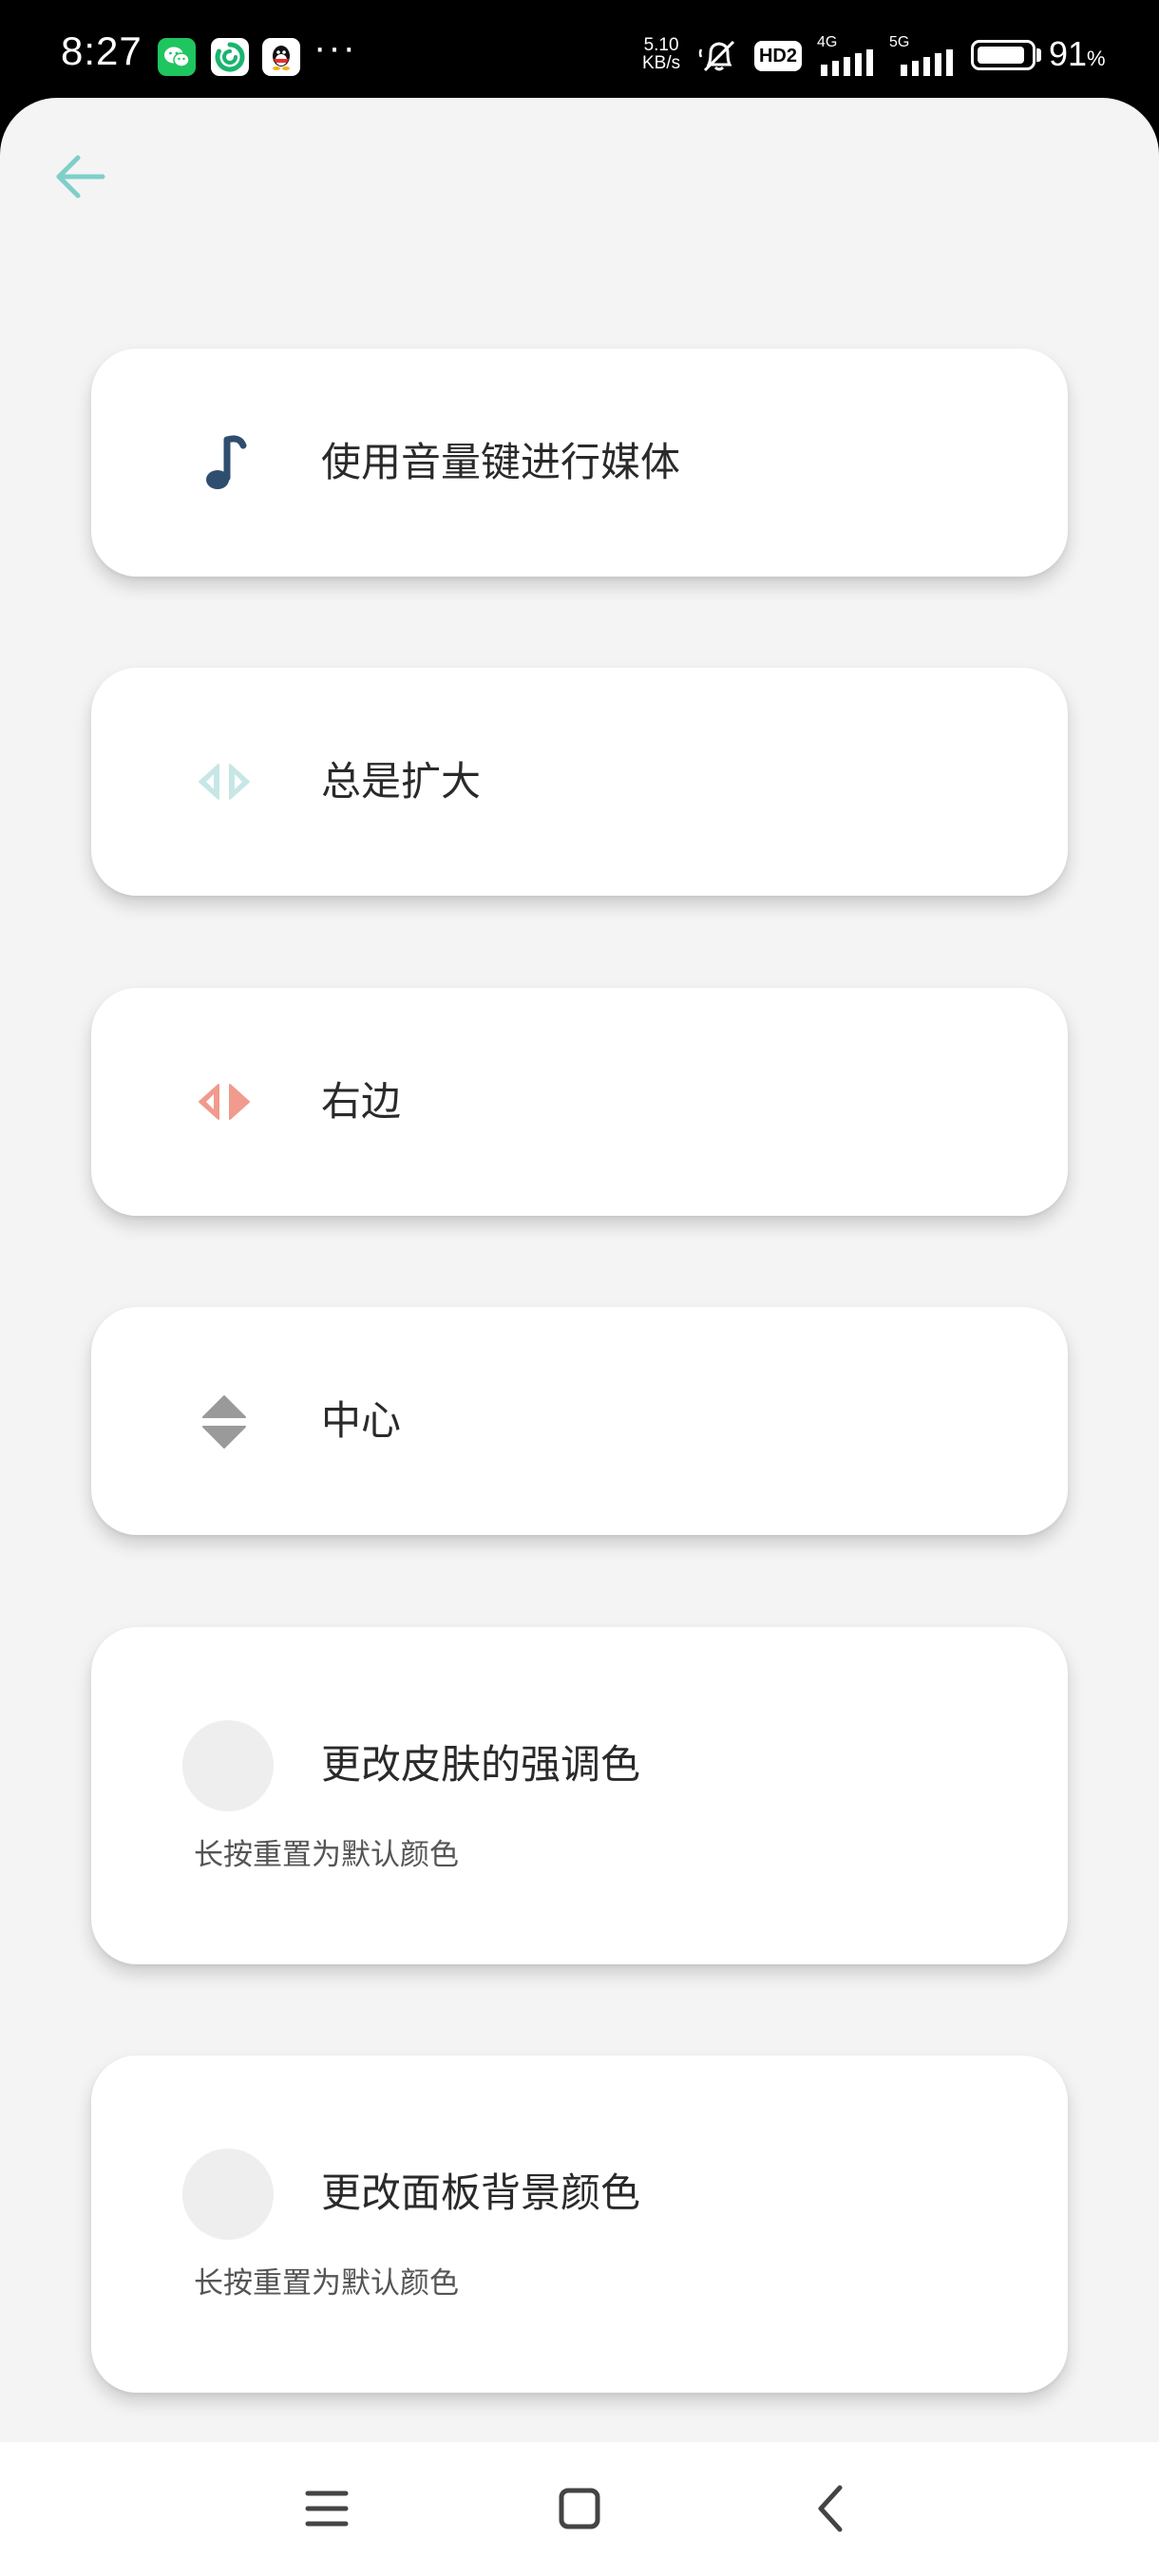  I want to click on hd-voice-badge: HD2, so click(778, 56).